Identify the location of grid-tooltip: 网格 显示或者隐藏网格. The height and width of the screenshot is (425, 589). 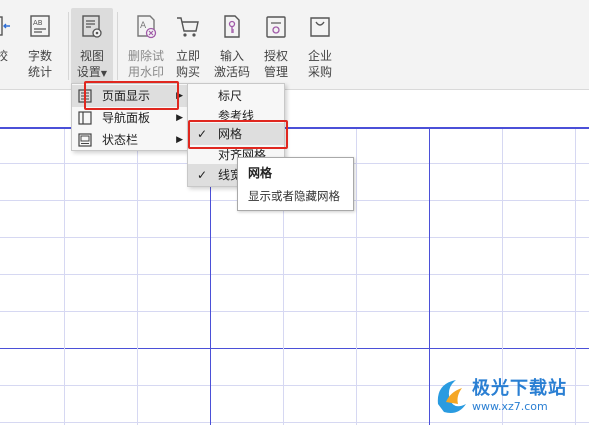
(295, 184).